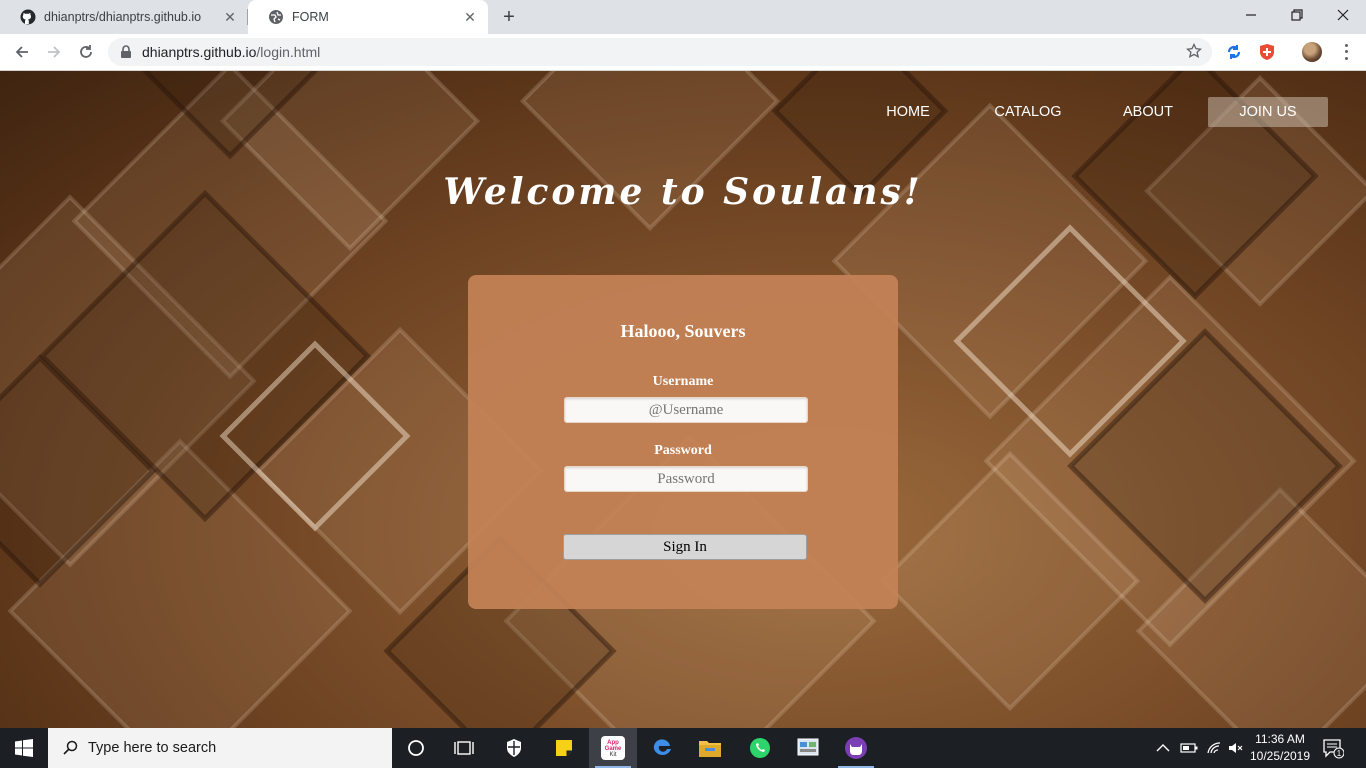 Image resolution: width=1366 pixels, height=768 pixels. What do you see at coordinates (662, 748) in the screenshot?
I see `edge-browser-icon` at bounding box center [662, 748].